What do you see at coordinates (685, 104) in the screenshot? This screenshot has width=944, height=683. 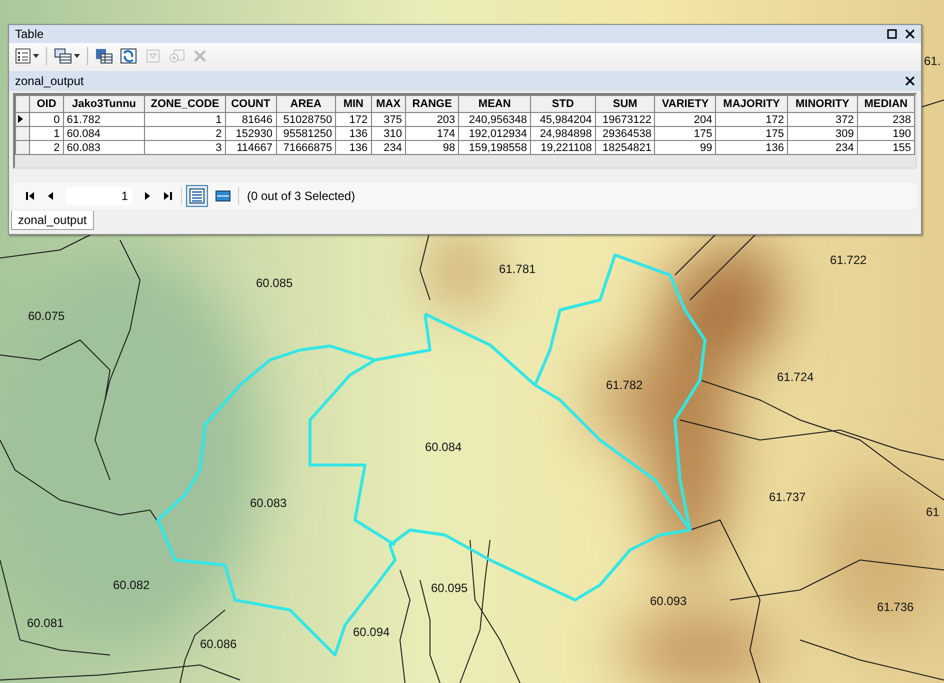 I see `column-header: VARIETY` at bounding box center [685, 104].